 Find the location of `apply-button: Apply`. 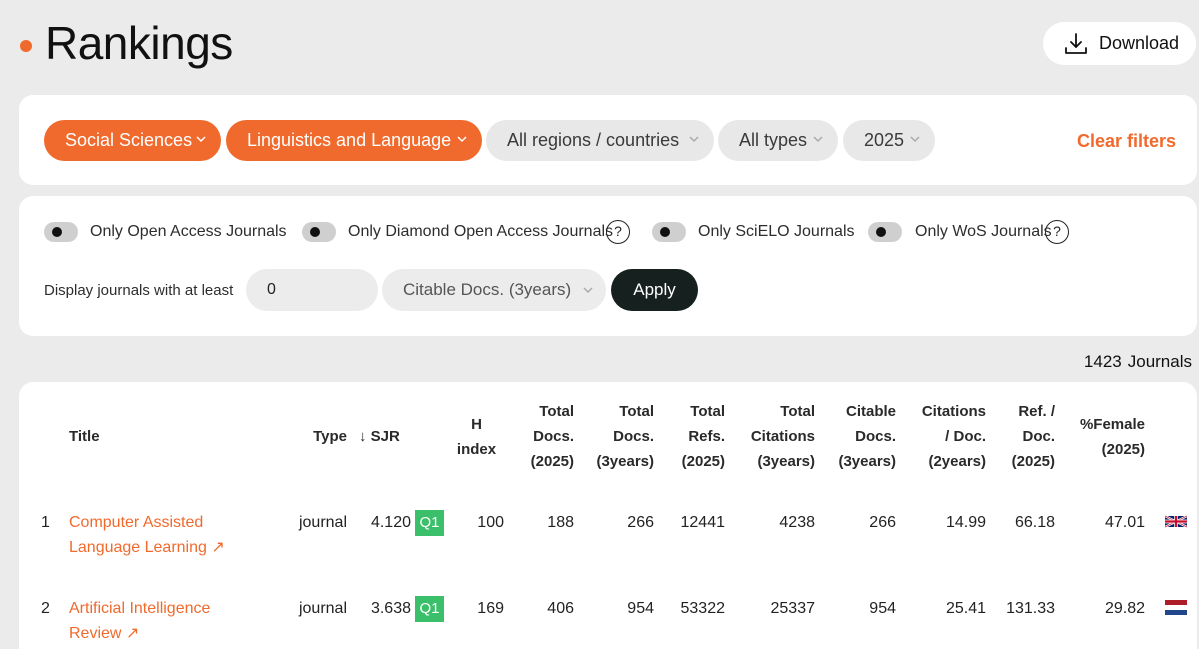

apply-button: Apply is located at coordinates (654, 290).